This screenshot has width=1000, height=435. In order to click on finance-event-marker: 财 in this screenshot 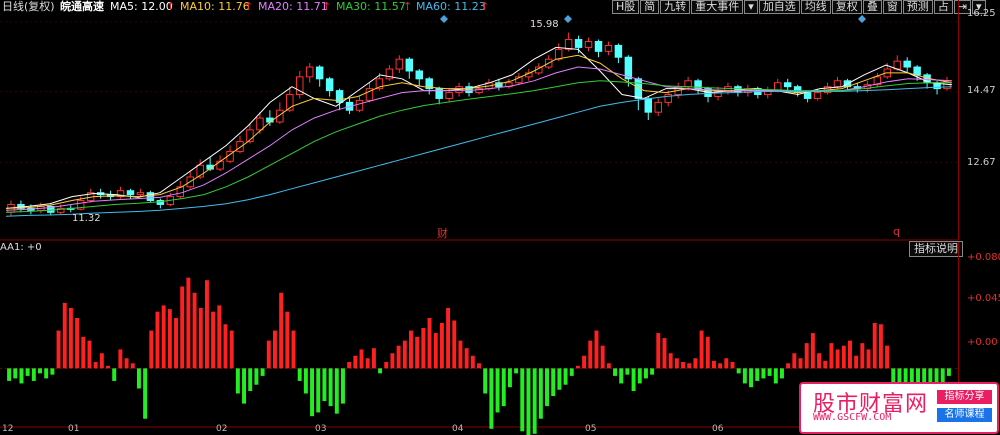, I will do `click(442, 233)`.